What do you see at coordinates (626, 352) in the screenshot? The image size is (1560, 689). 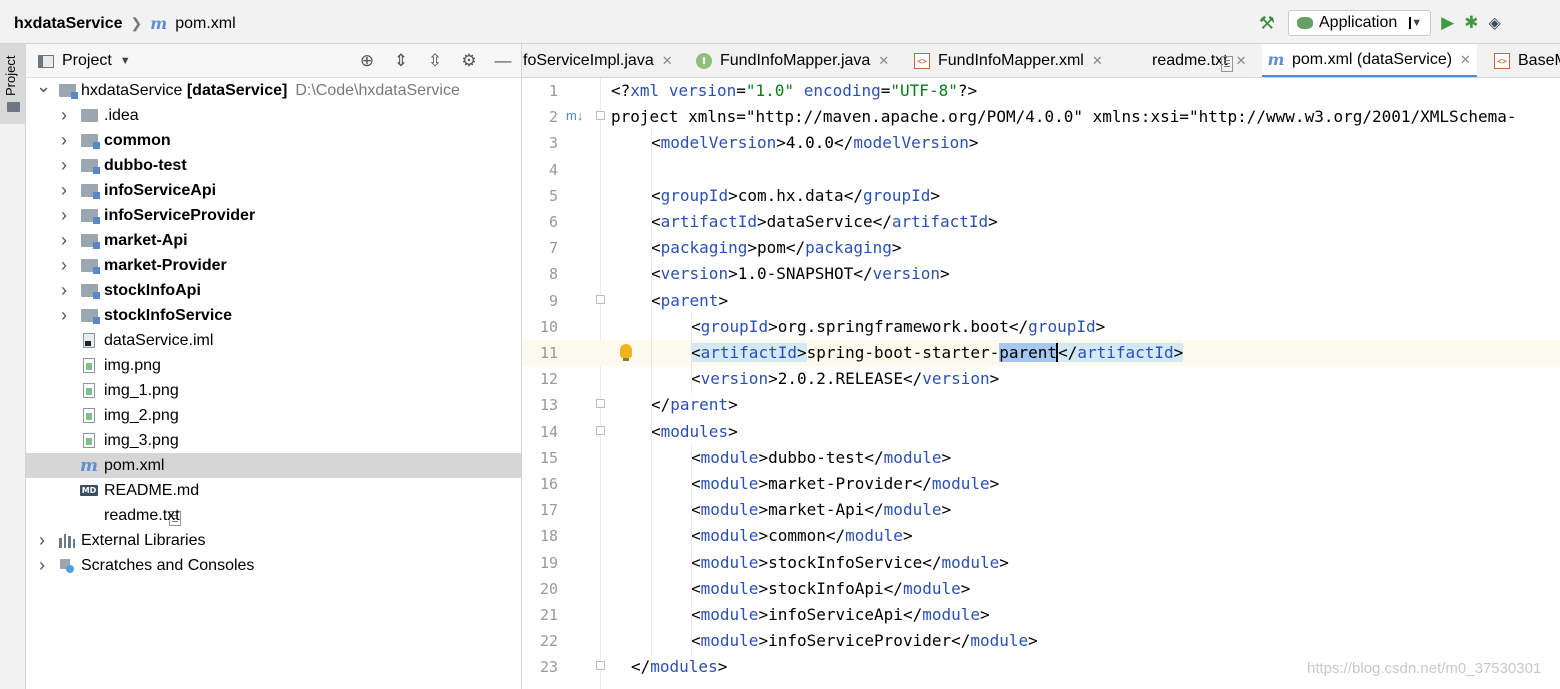 I see `intention-bulb-icon` at bounding box center [626, 352].